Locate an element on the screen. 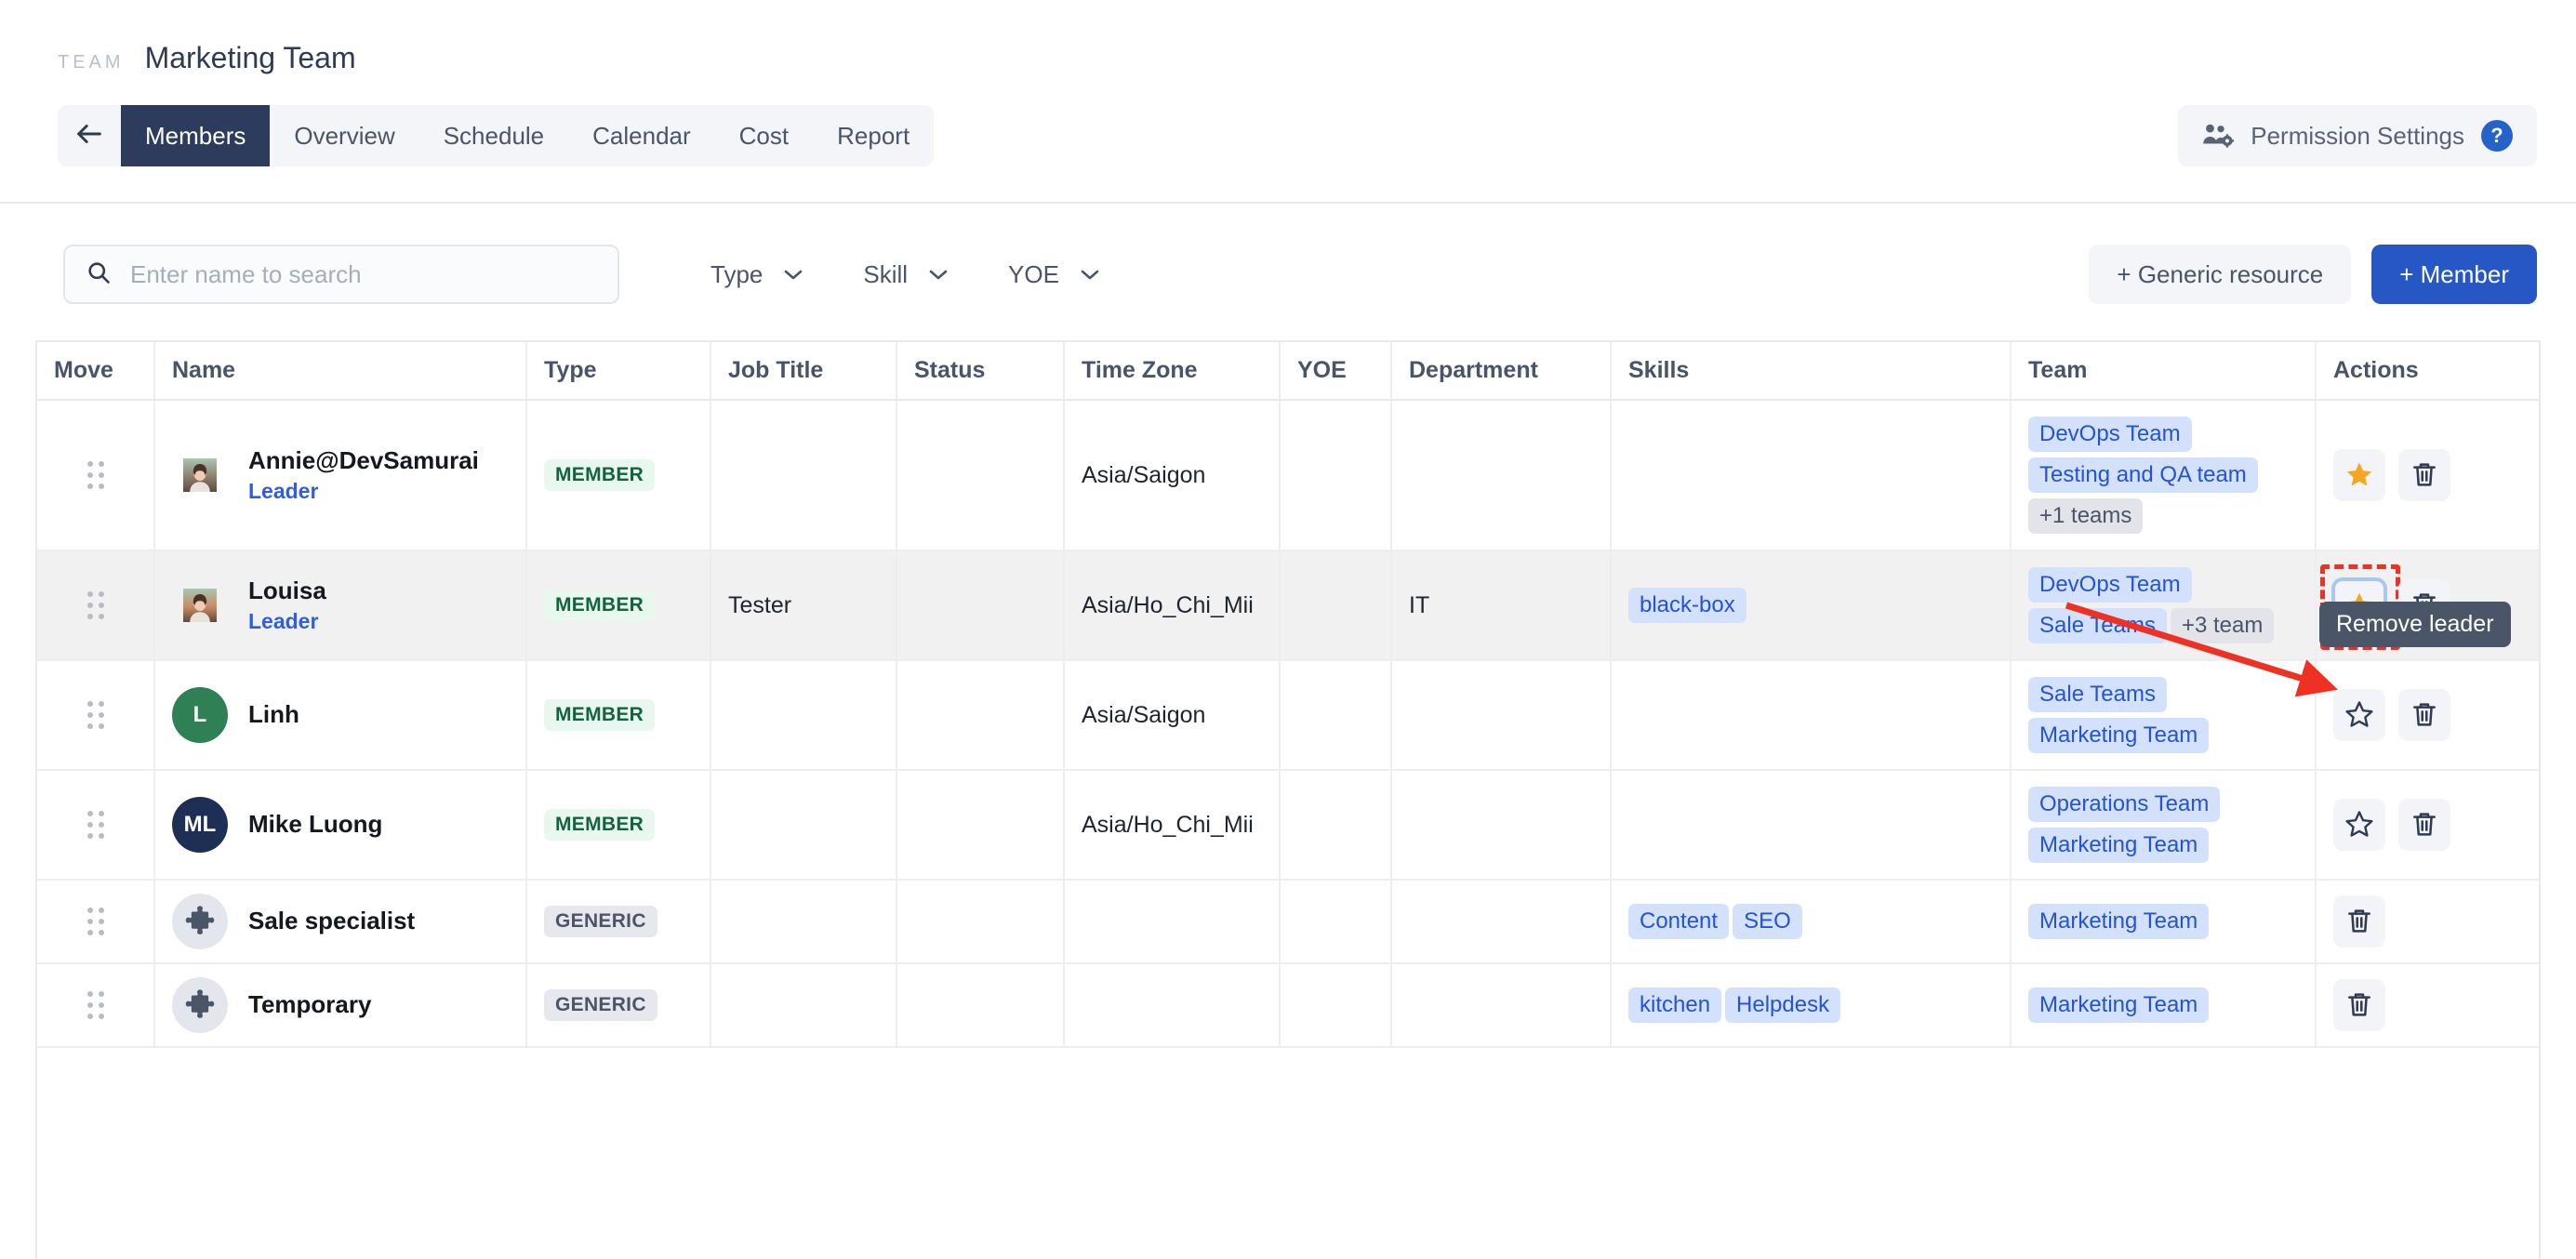  status-cell is located at coordinates (980, 475).